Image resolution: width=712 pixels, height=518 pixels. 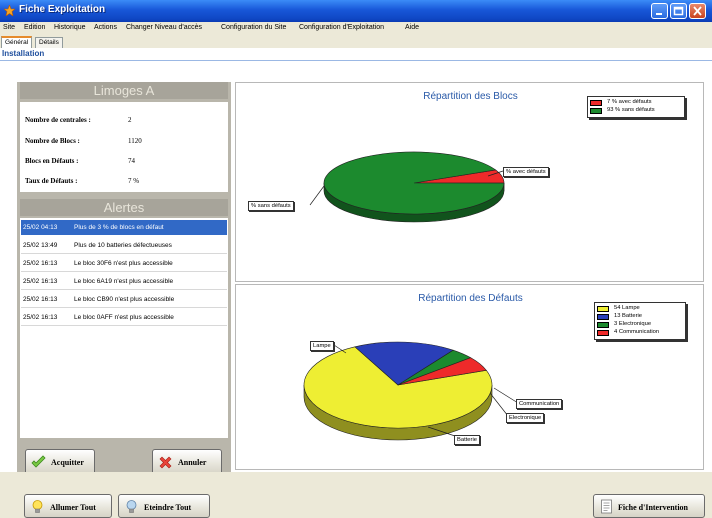 I want to click on legend-item: 13 Batterie, so click(x=640, y=316).